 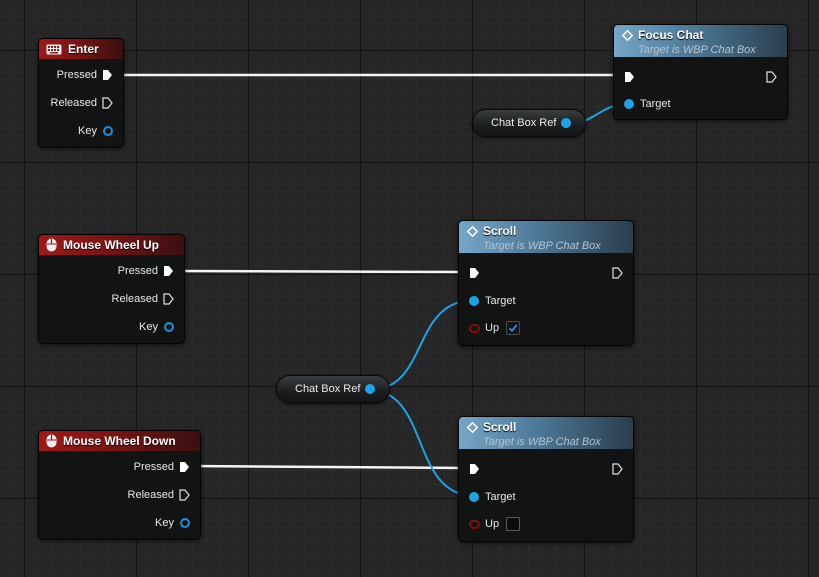 What do you see at coordinates (54, 49) in the screenshot?
I see `keyboard-icon` at bounding box center [54, 49].